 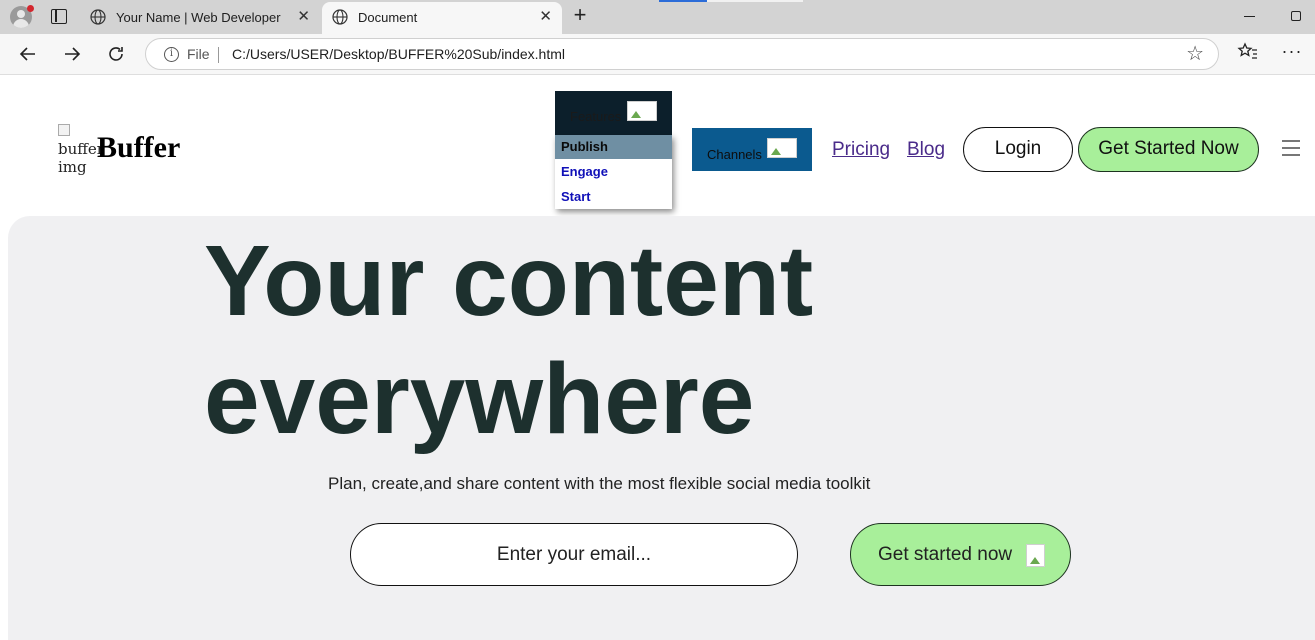 I want to click on logo-alt-text: buffer img, so click(x=81, y=158).